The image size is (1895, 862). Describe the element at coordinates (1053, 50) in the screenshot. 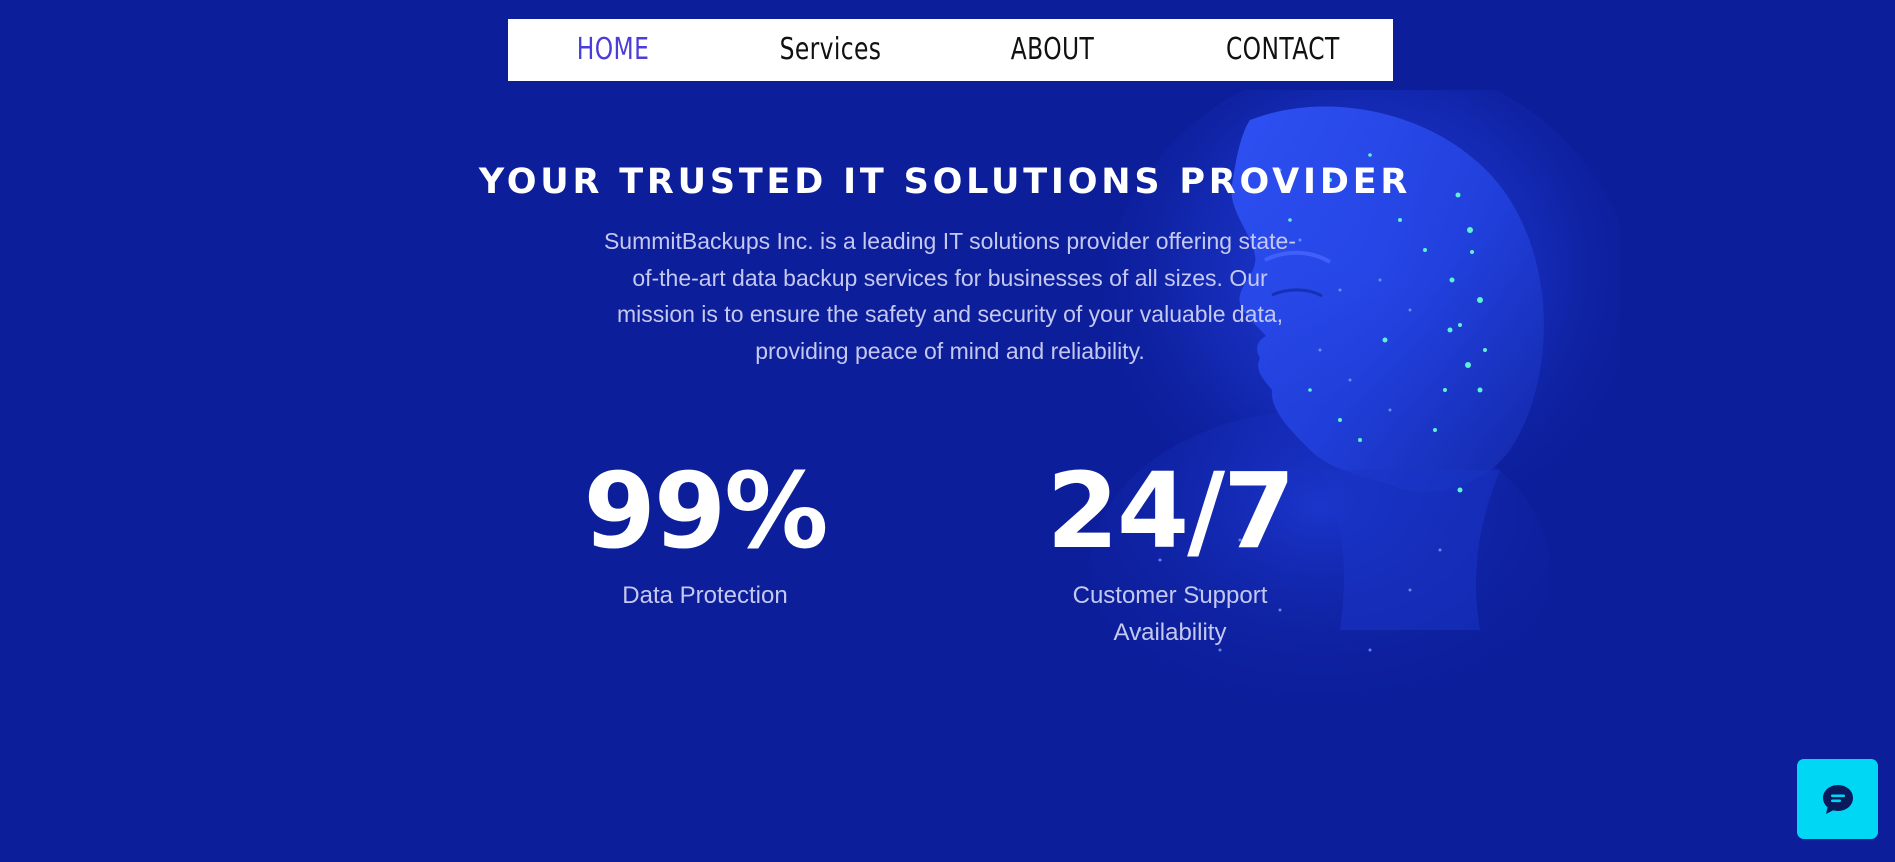

I see `nav-item-about: ABOUT` at that location.